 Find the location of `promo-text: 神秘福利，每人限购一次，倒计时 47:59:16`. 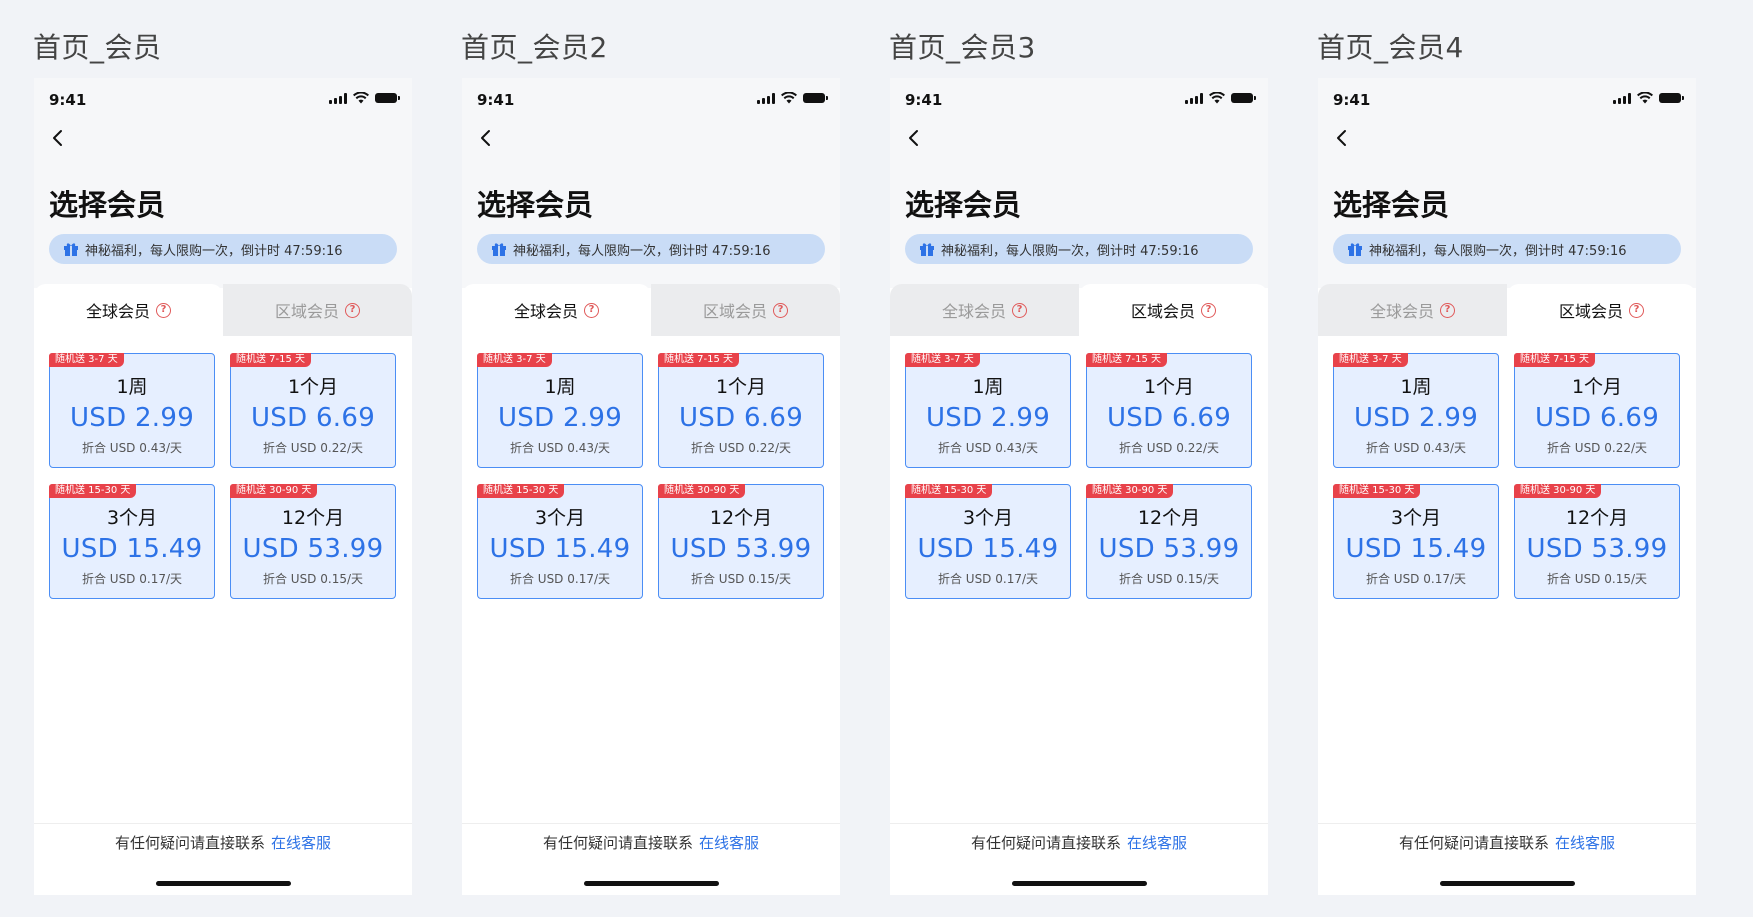

promo-text: 神秘福利，每人限购一次，倒计时 47:59:16 is located at coordinates (1070, 251).